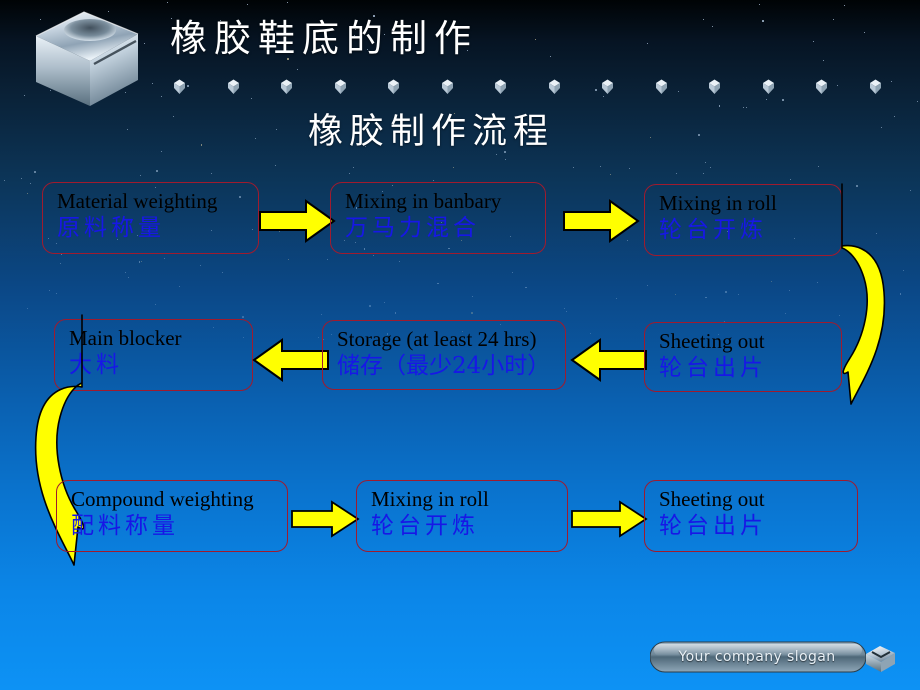  Describe the element at coordinates (137, 201) in the screenshot. I see `process-box-en-label: Material weighting` at that location.